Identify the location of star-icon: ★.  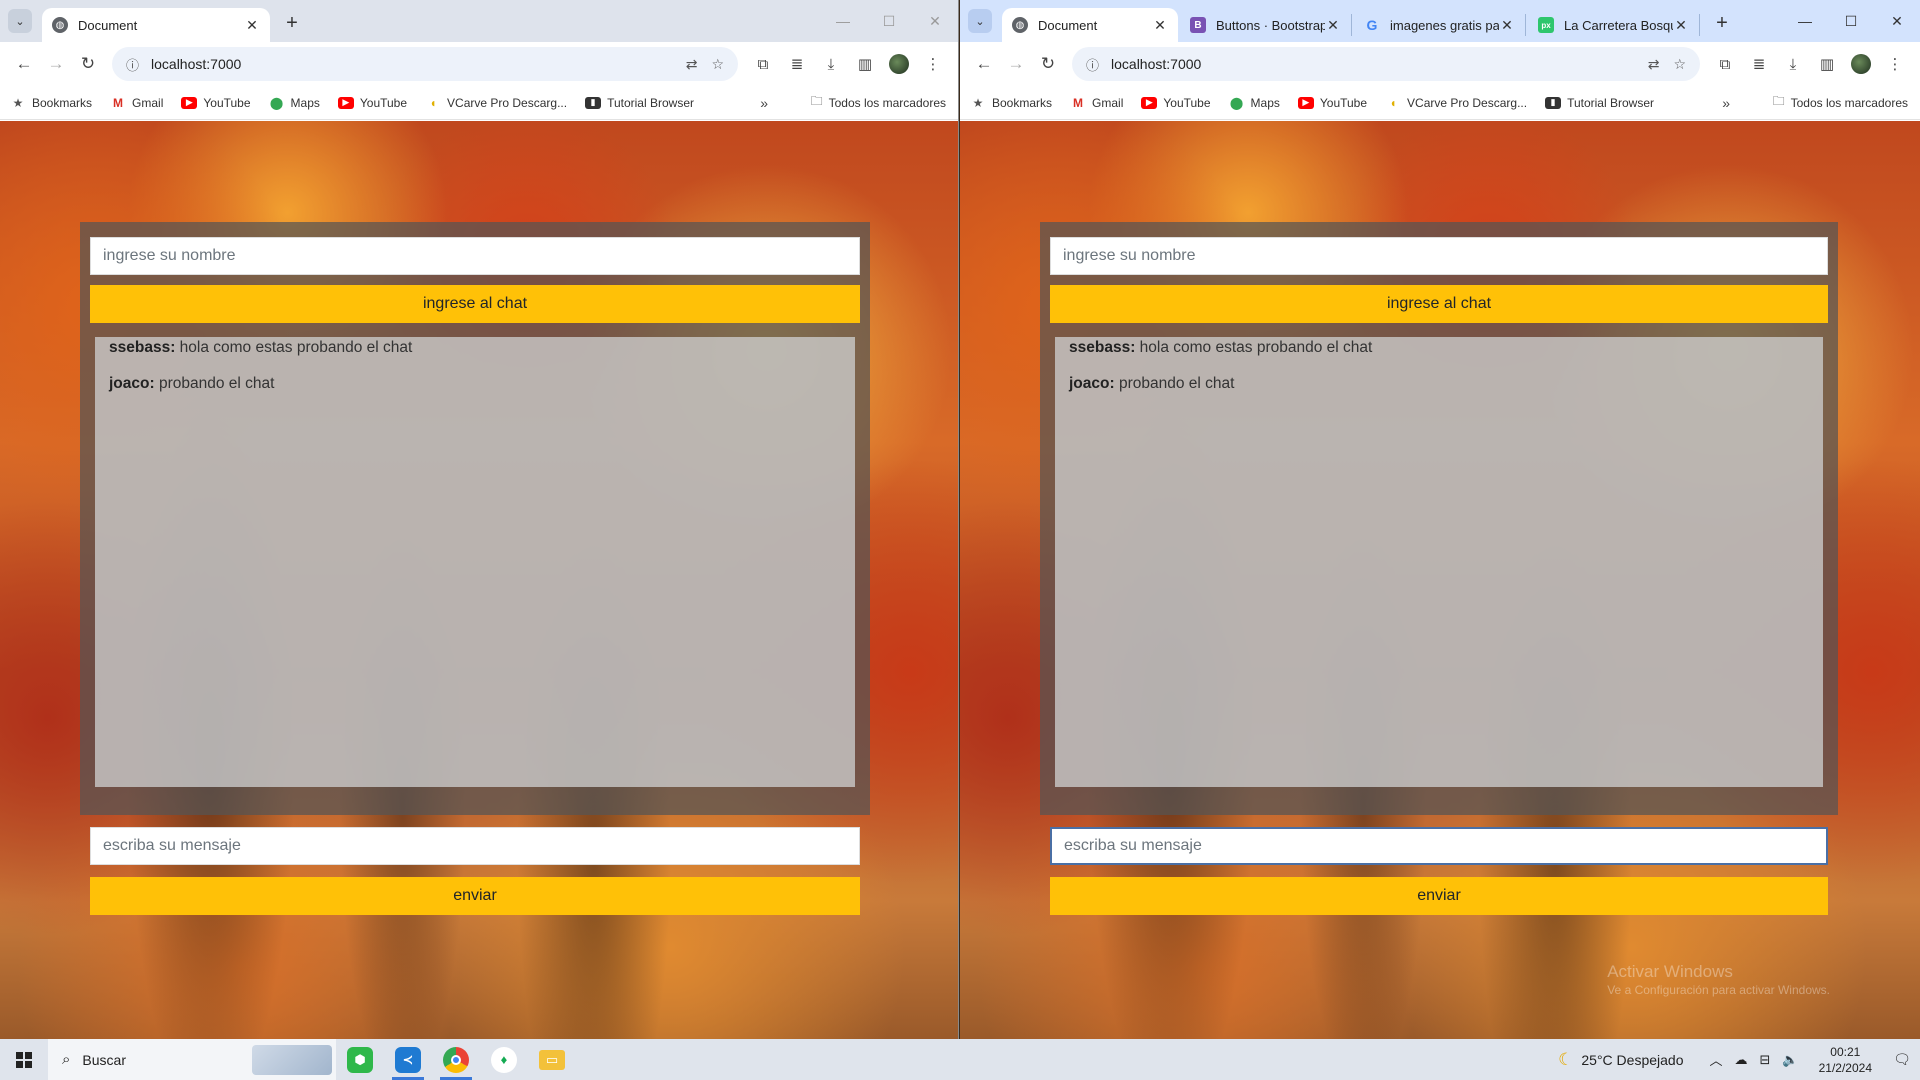
(18, 102).